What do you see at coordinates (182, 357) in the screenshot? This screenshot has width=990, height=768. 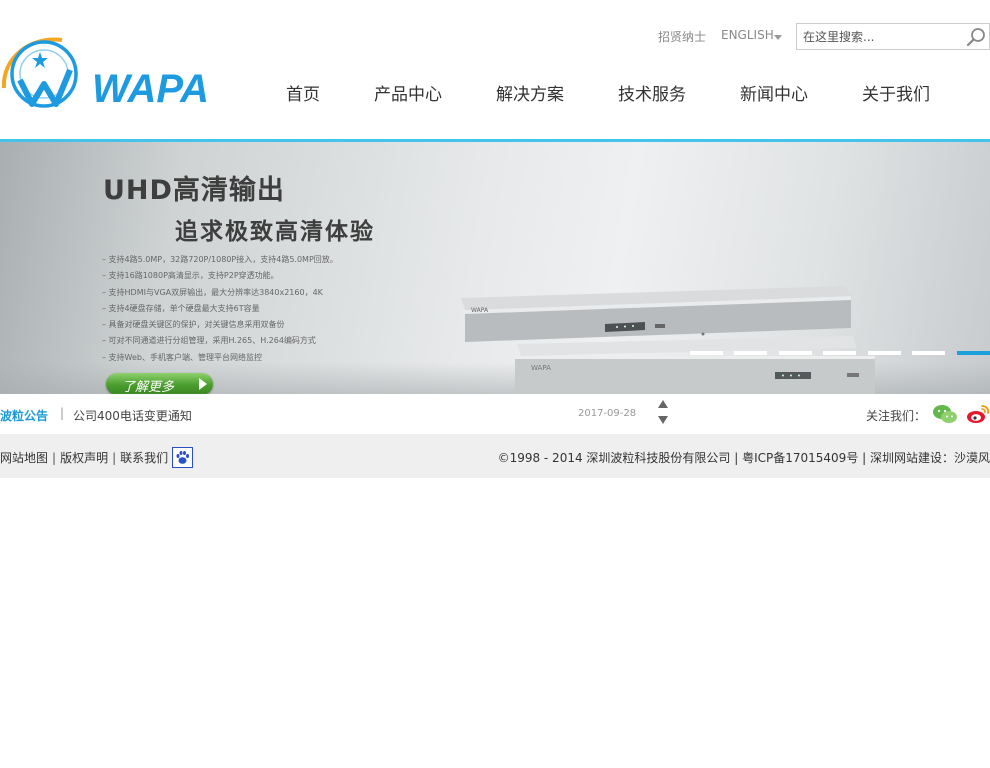 I see `feature-item: – 支持Web、手机客户端、管理平台网络监控` at bounding box center [182, 357].